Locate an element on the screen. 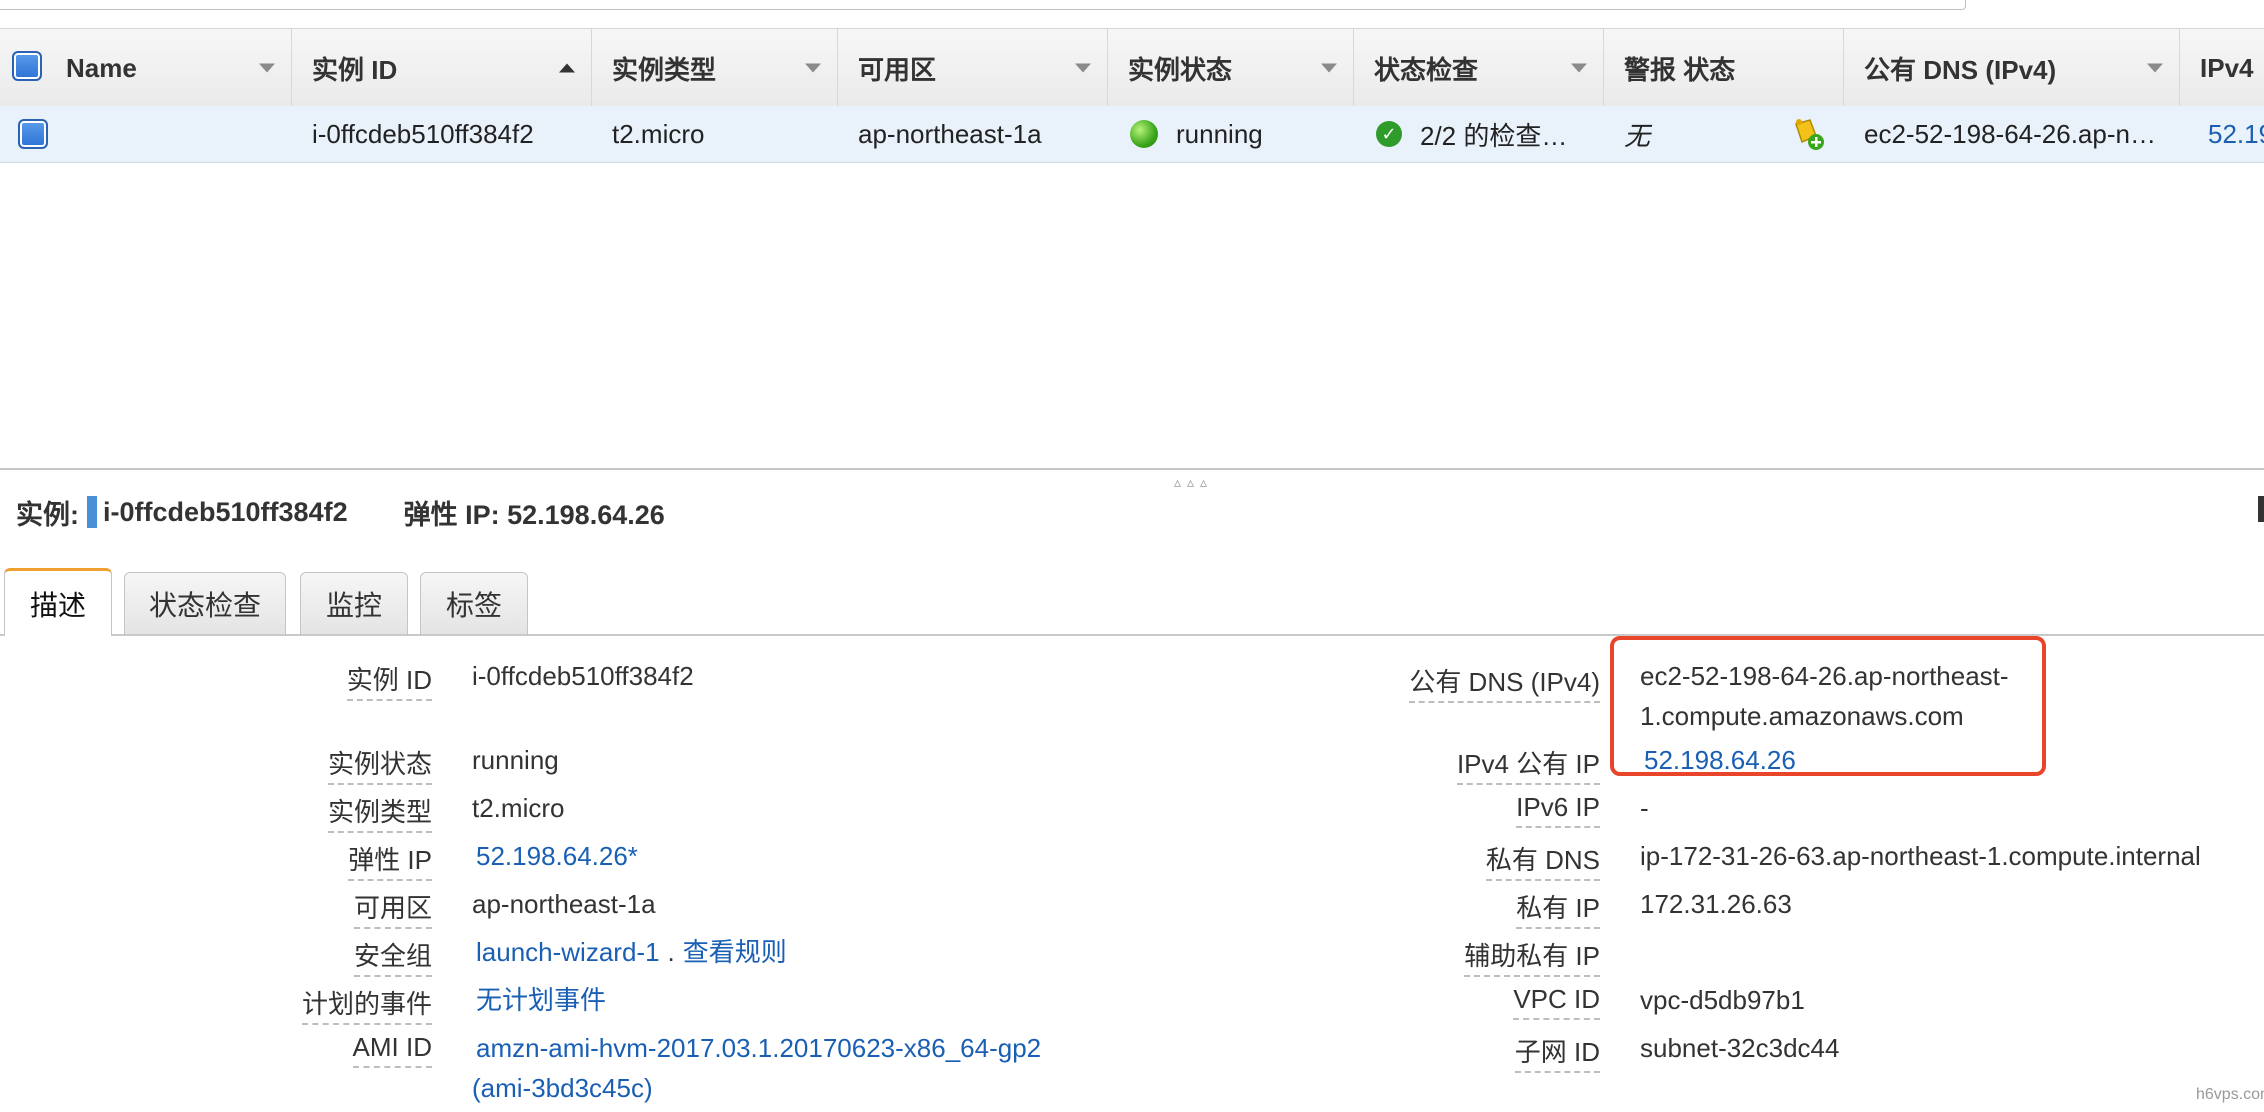 Image resolution: width=2264 pixels, height=1112 pixels. filter-bar is located at coordinates (1132, 6).